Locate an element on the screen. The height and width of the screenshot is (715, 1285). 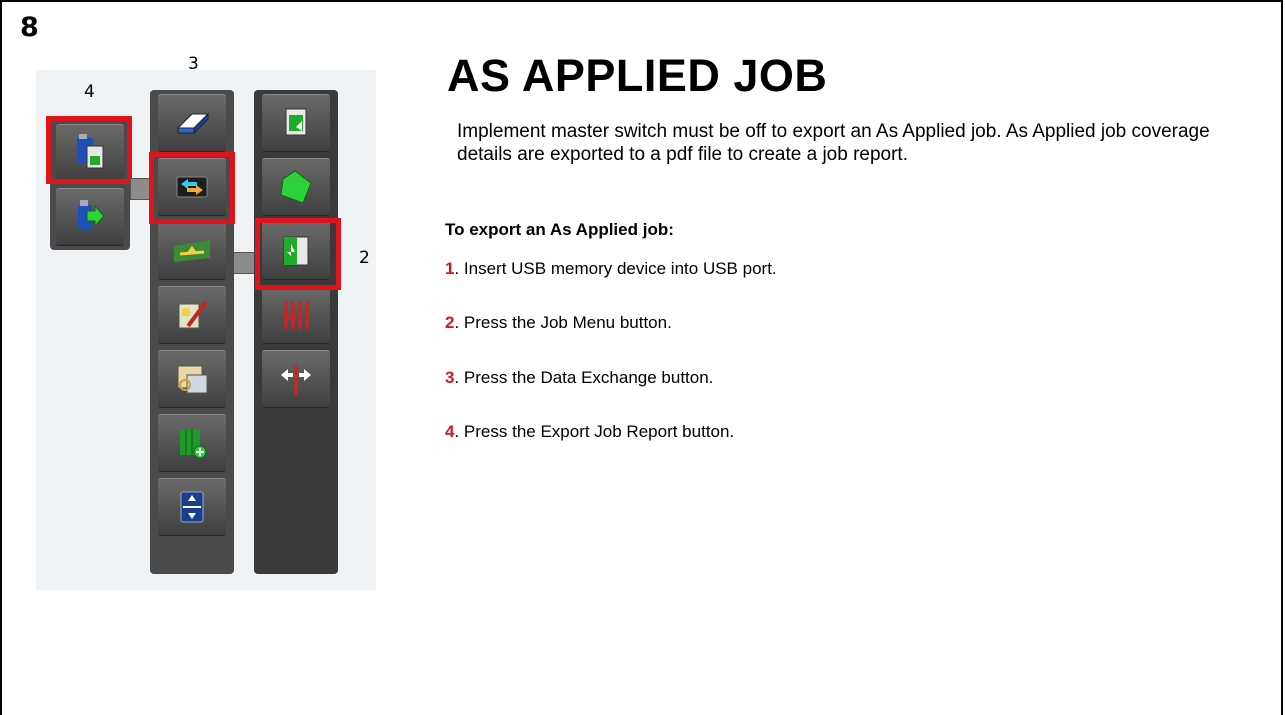
guidance-lines-icon is located at coordinates (296, 315).